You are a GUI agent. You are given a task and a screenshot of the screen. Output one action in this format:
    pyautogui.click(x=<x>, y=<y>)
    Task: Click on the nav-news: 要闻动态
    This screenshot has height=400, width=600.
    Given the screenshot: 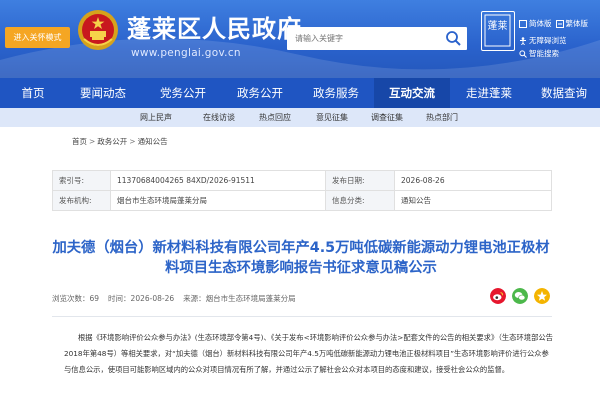 What is the action you would take?
    pyautogui.click(x=103, y=93)
    